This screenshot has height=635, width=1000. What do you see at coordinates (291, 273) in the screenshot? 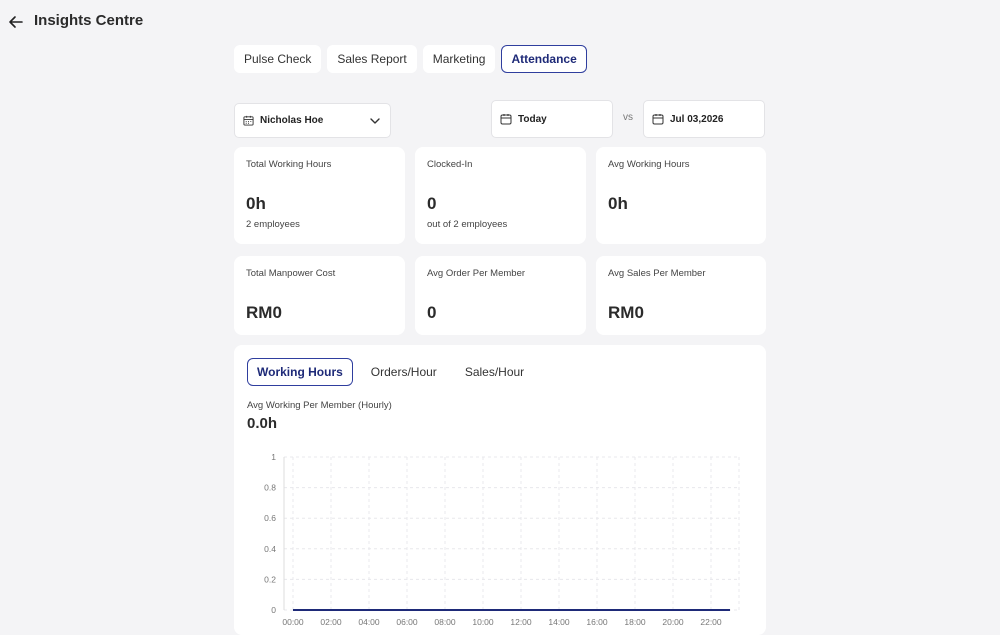
I see `stat-label: Total Manpower Cost` at bounding box center [291, 273].